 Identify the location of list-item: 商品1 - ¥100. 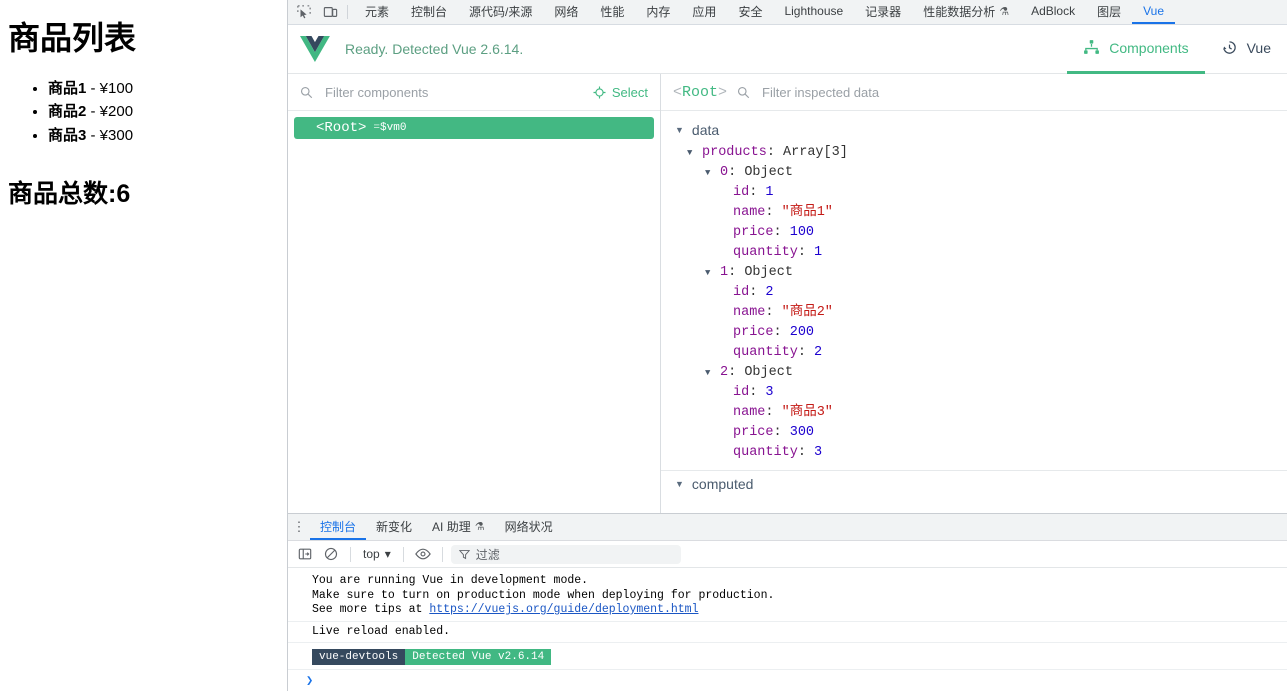
(163, 88).